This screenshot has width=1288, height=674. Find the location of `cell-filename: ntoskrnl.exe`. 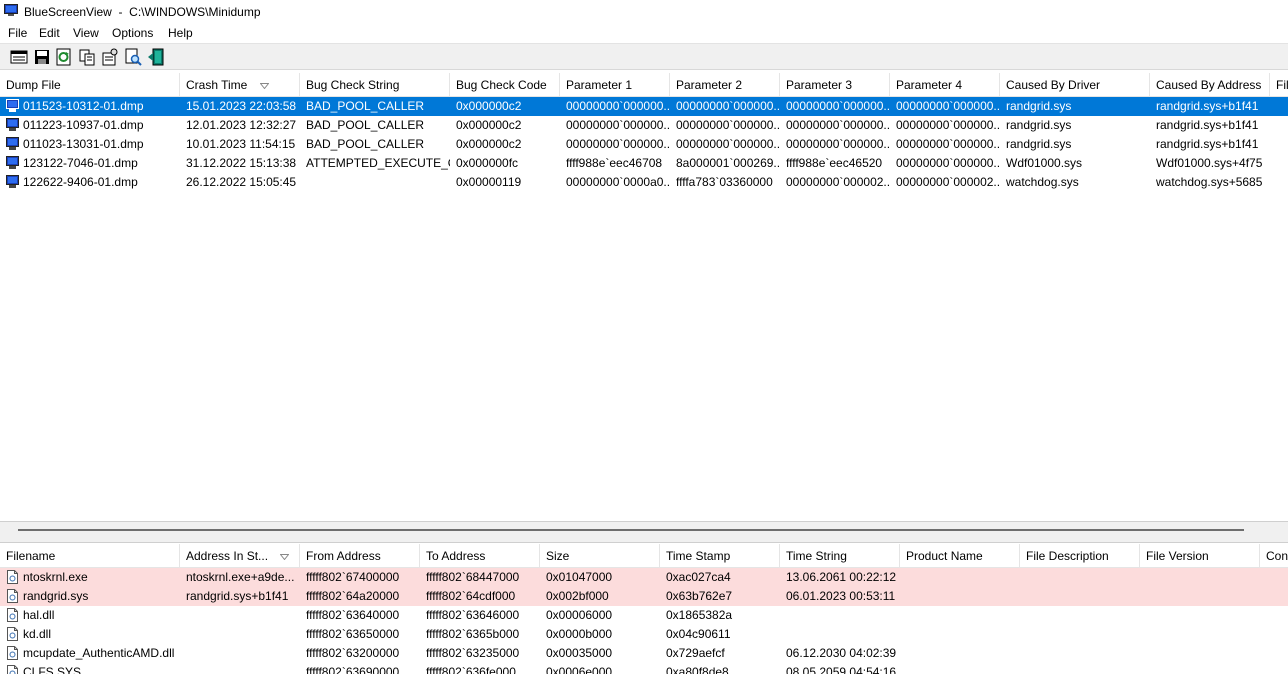

cell-filename: ntoskrnl.exe is located at coordinates (55, 577).